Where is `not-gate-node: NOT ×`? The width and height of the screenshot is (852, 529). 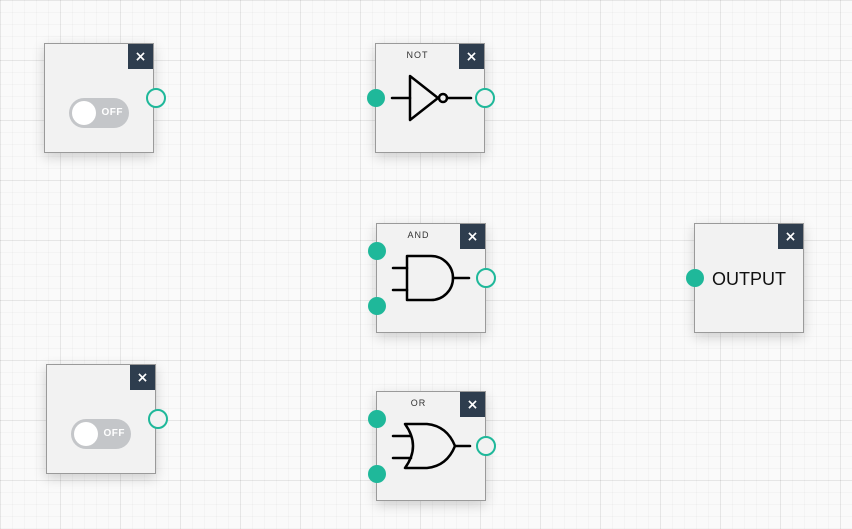
not-gate-node: NOT × is located at coordinates (431, 98).